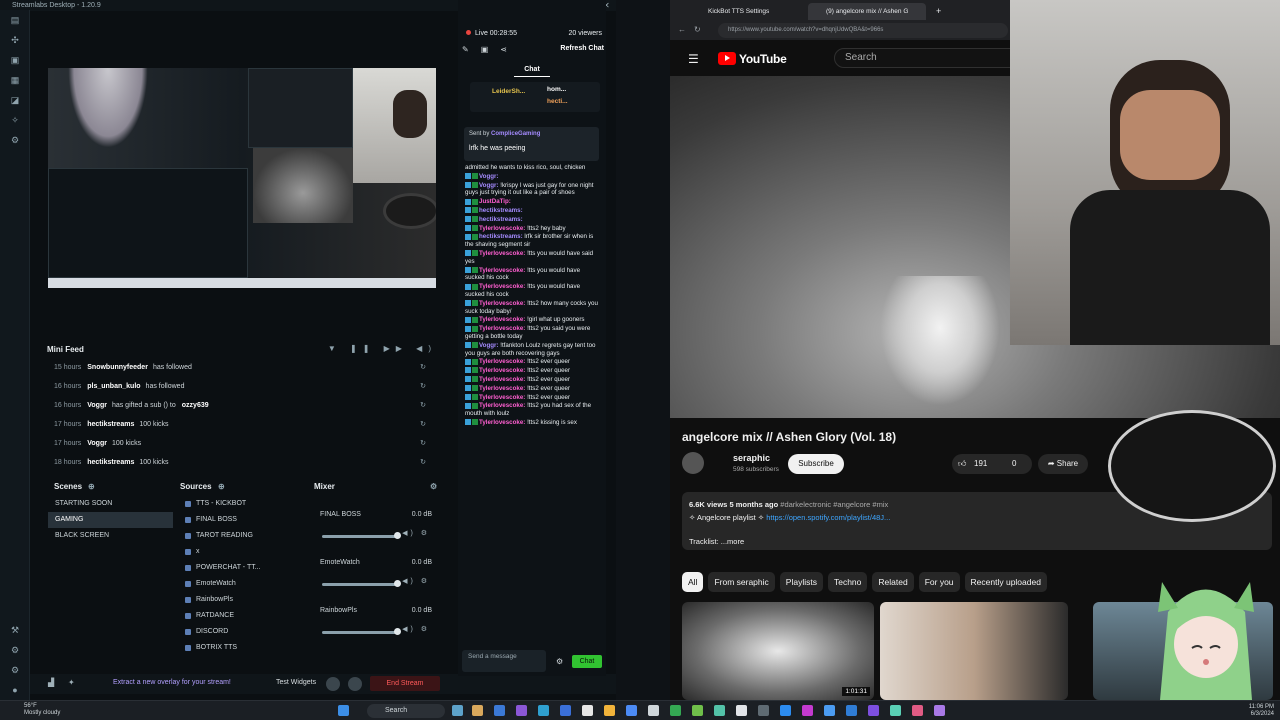 This screenshot has height=720, width=1280. Describe the element at coordinates (242, 178) in the screenshot. I see `stream-preview` at that location.